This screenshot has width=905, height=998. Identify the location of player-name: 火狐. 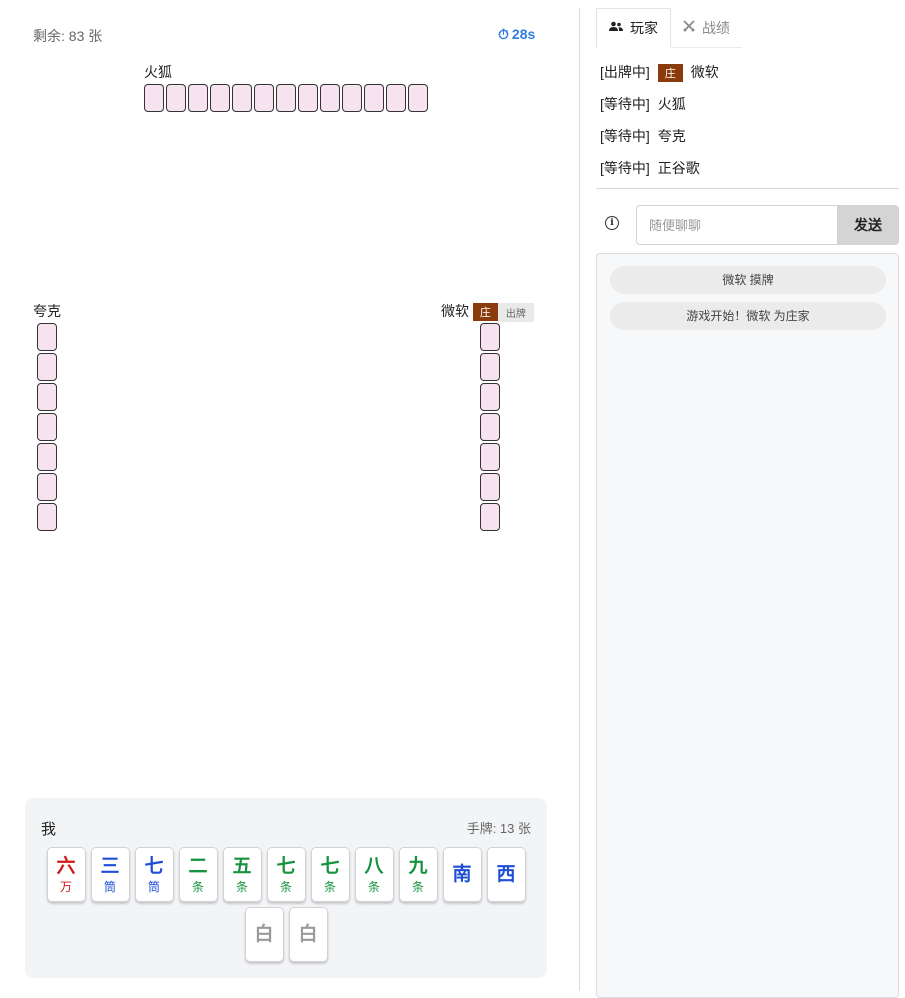
(671, 104).